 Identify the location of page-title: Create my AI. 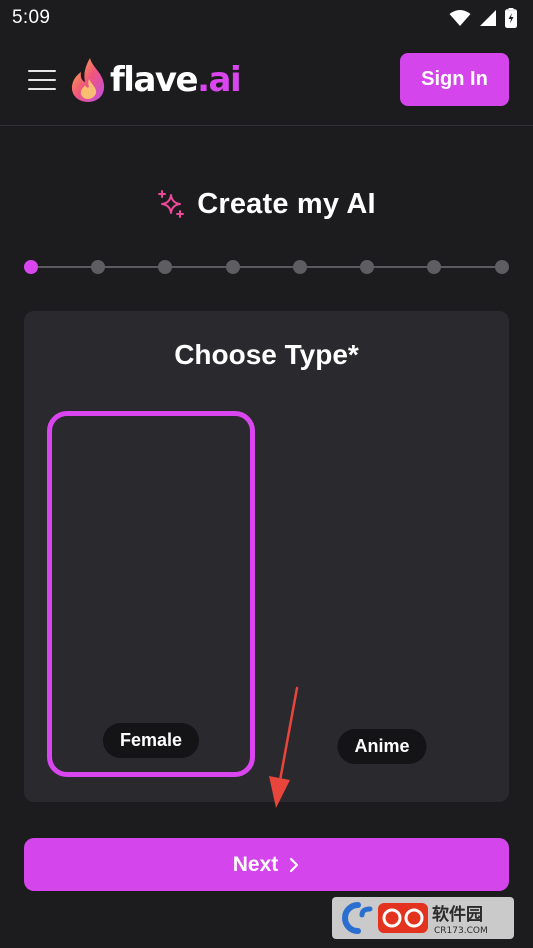
(266, 204).